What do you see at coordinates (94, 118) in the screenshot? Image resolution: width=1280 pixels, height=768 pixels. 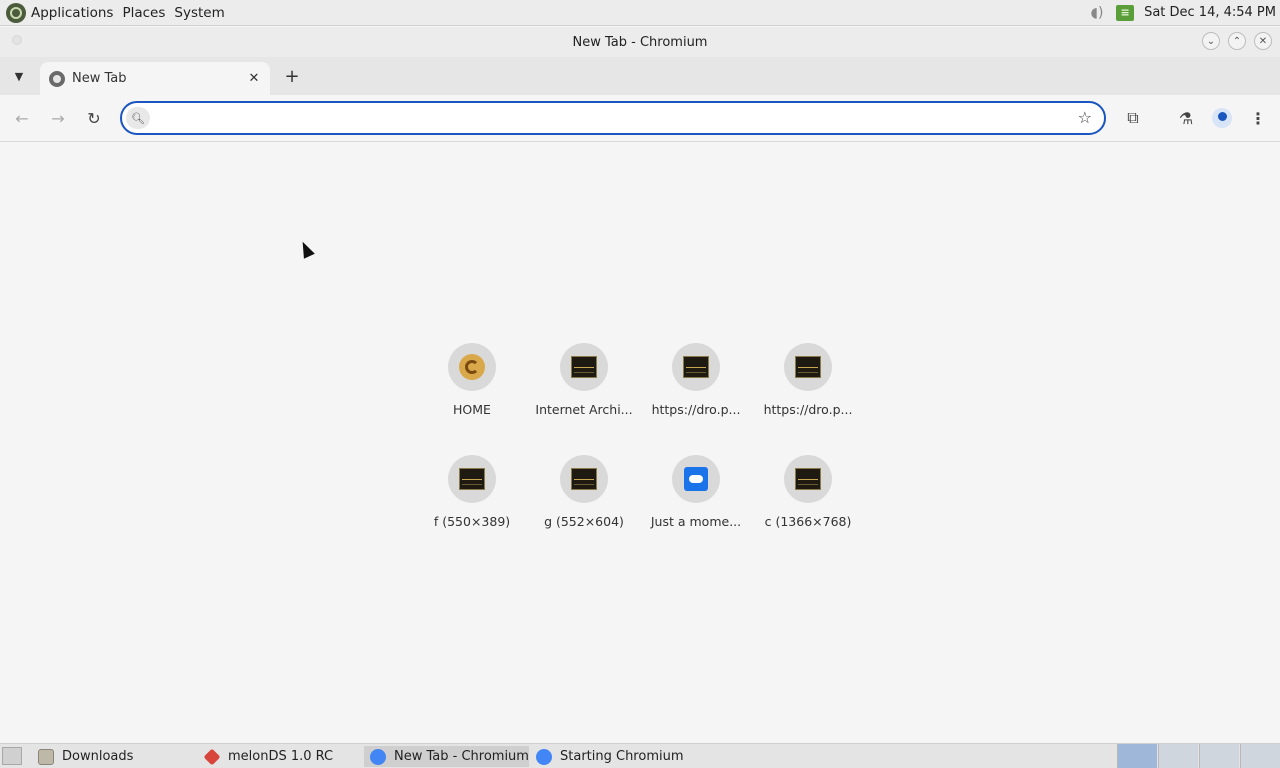 I see `reload-button: ↻` at bounding box center [94, 118].